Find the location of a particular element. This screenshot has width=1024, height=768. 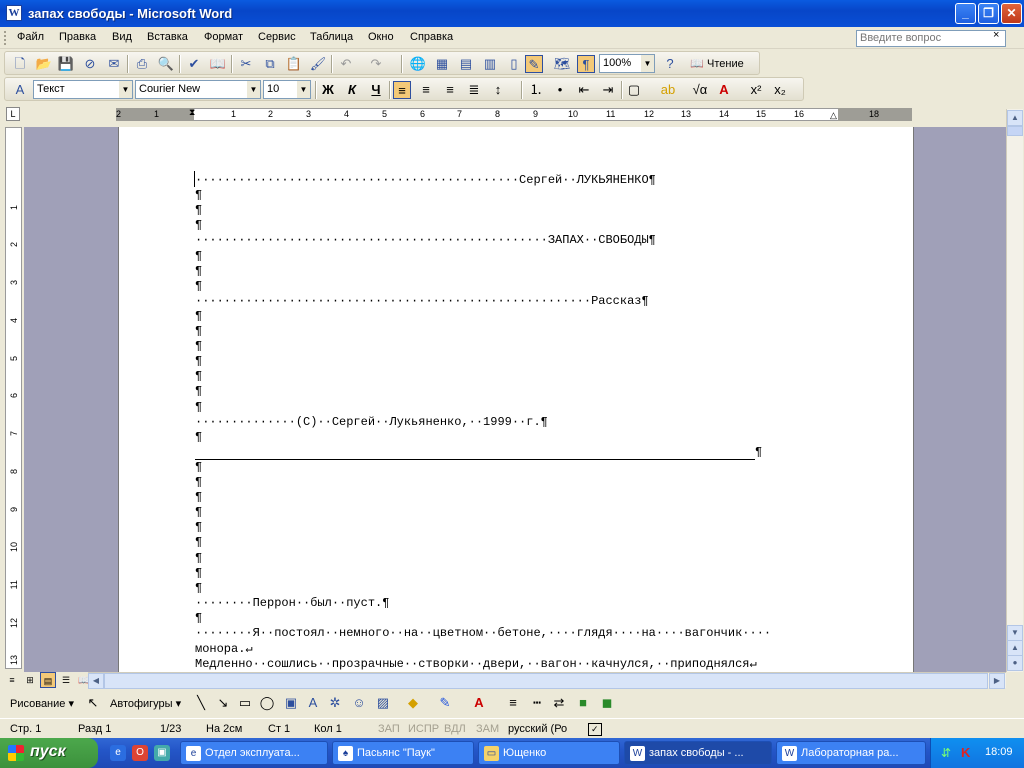

bold-icon: Ж is located at coordinates (328, 90).